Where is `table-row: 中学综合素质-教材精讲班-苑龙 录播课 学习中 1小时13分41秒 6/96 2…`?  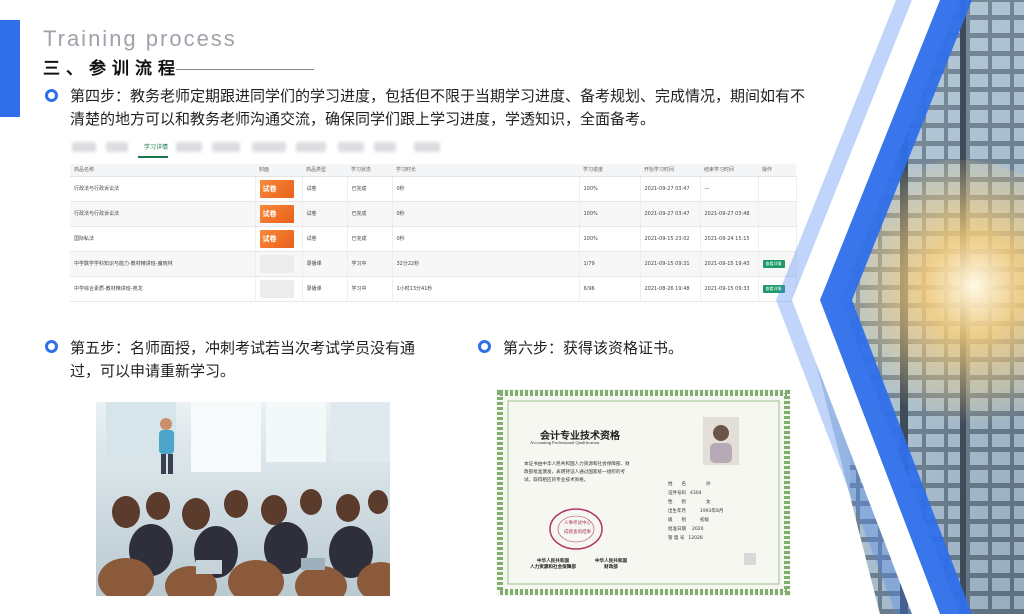
table-row: 中学综合素质-教材精讲班-苑龙 录播课 学习中 1小时13分41秒 6/96 2… is located at coordinates (433, 289).